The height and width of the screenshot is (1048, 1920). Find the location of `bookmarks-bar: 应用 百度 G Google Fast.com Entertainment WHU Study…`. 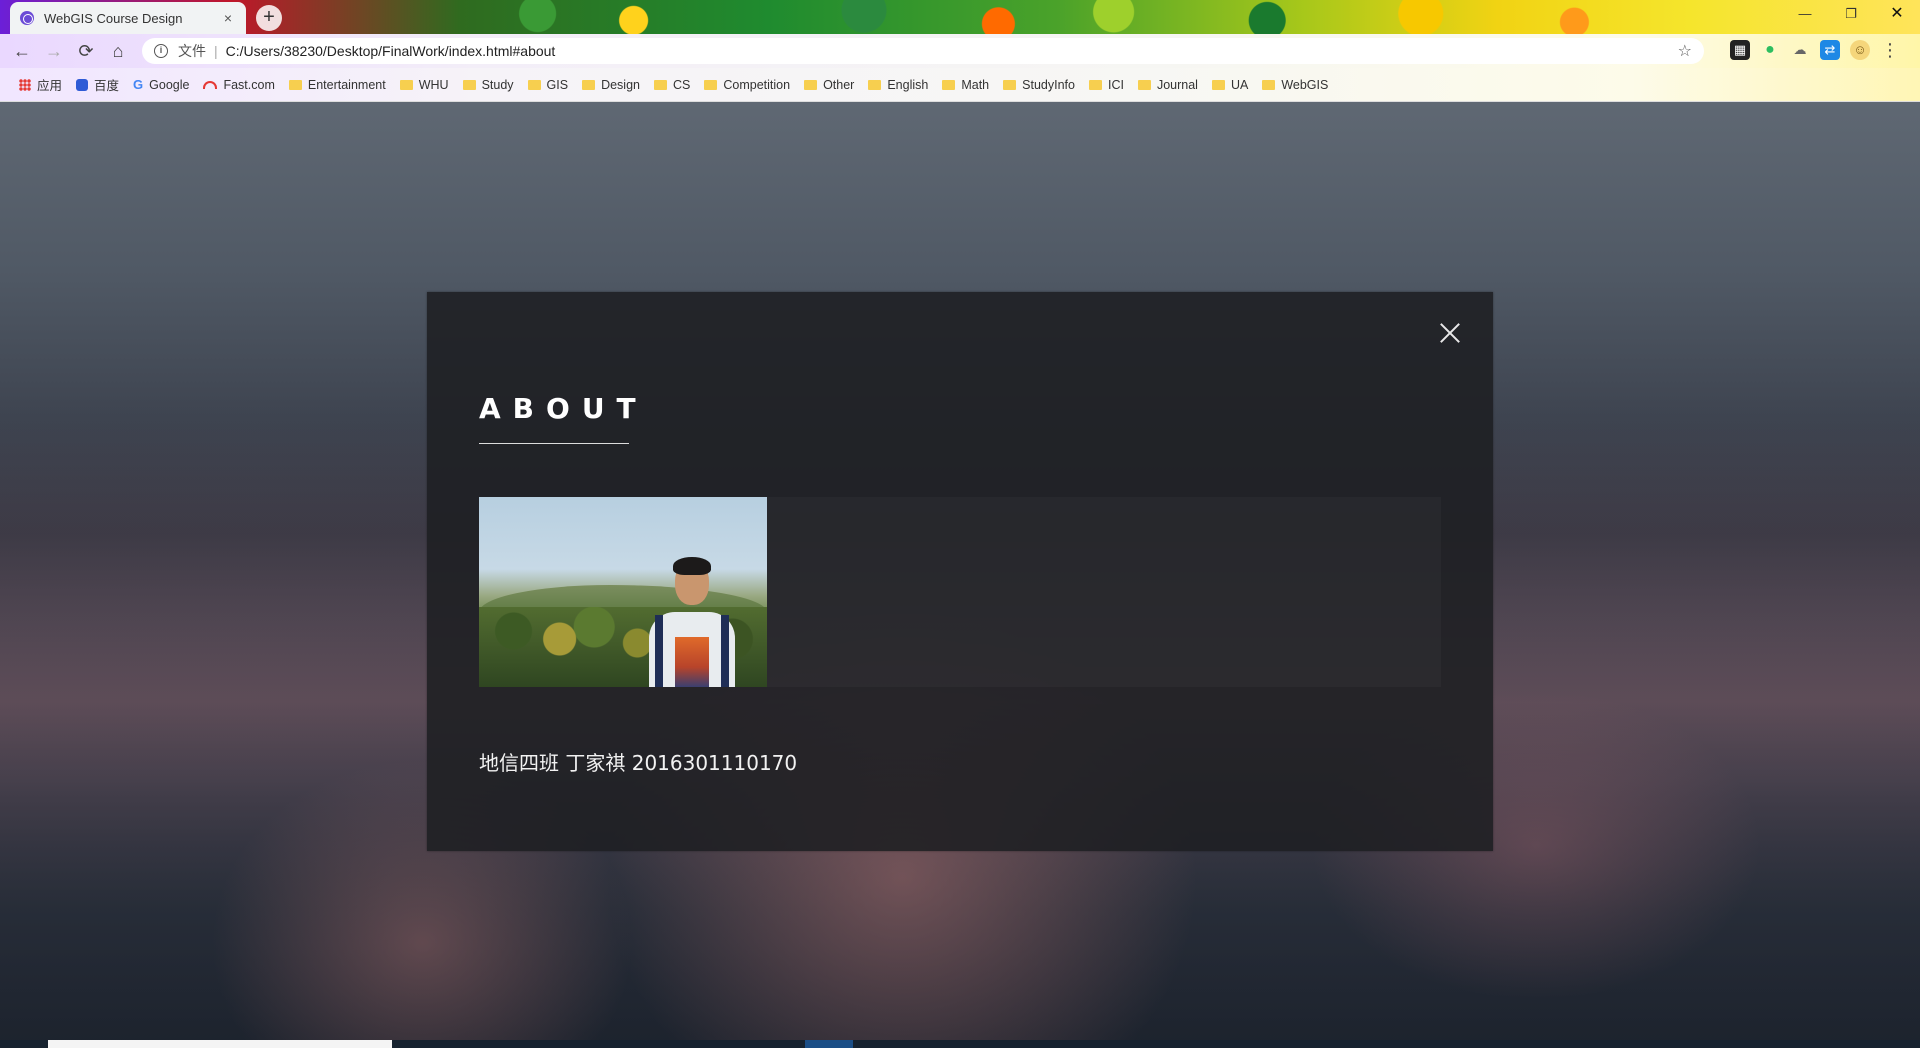

bookmarks-bar: 应用 百度 G Google Fast.com Entertainment WHU Study… is located at coordinates (960, 85).